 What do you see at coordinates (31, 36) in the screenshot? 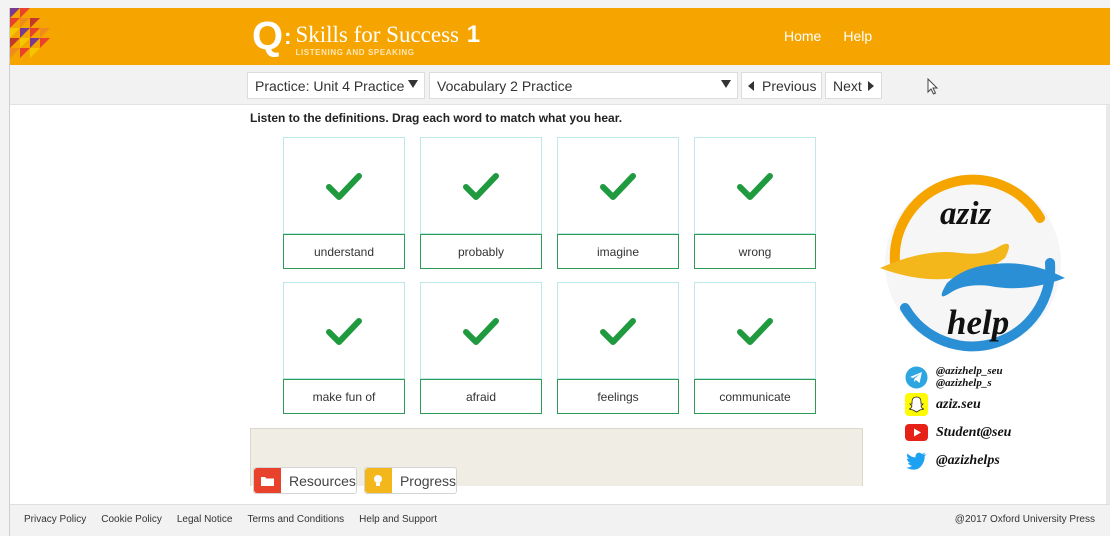
I see `oxford-pattern-logo` at bounding box center [31, 36].